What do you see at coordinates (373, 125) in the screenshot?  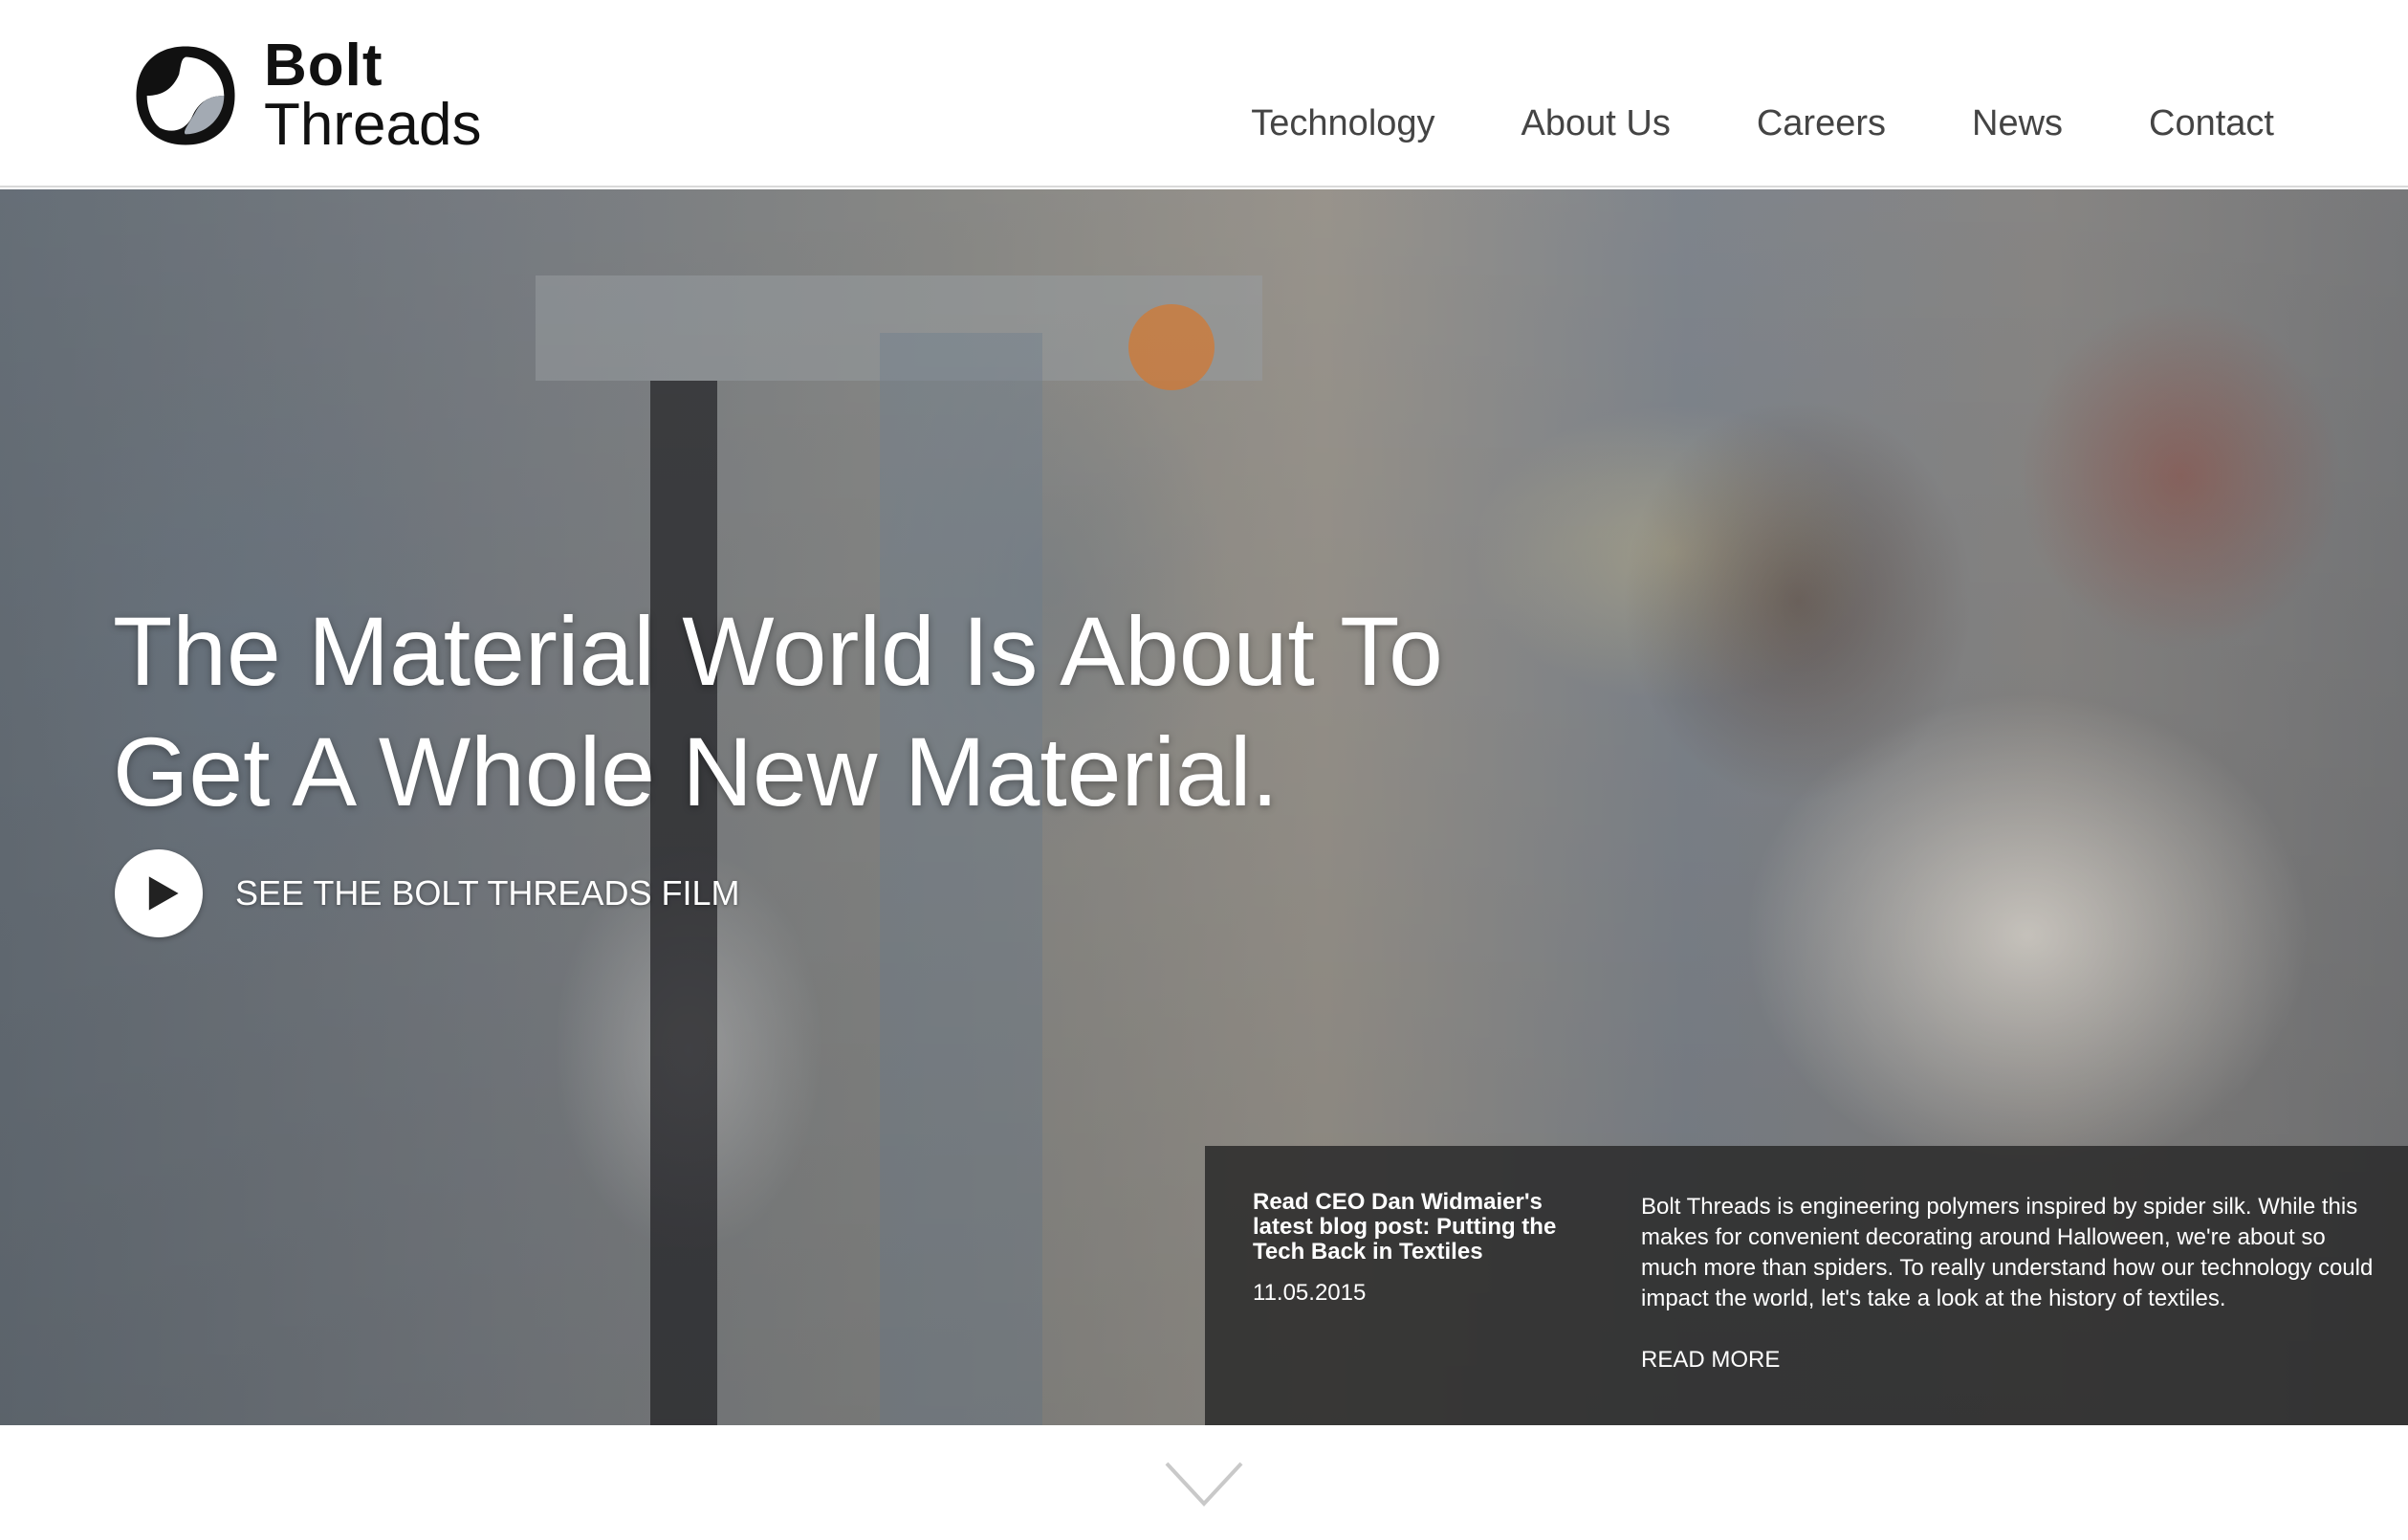 I see `logo-name-line2: Threads` at bounding box center [373, 125].